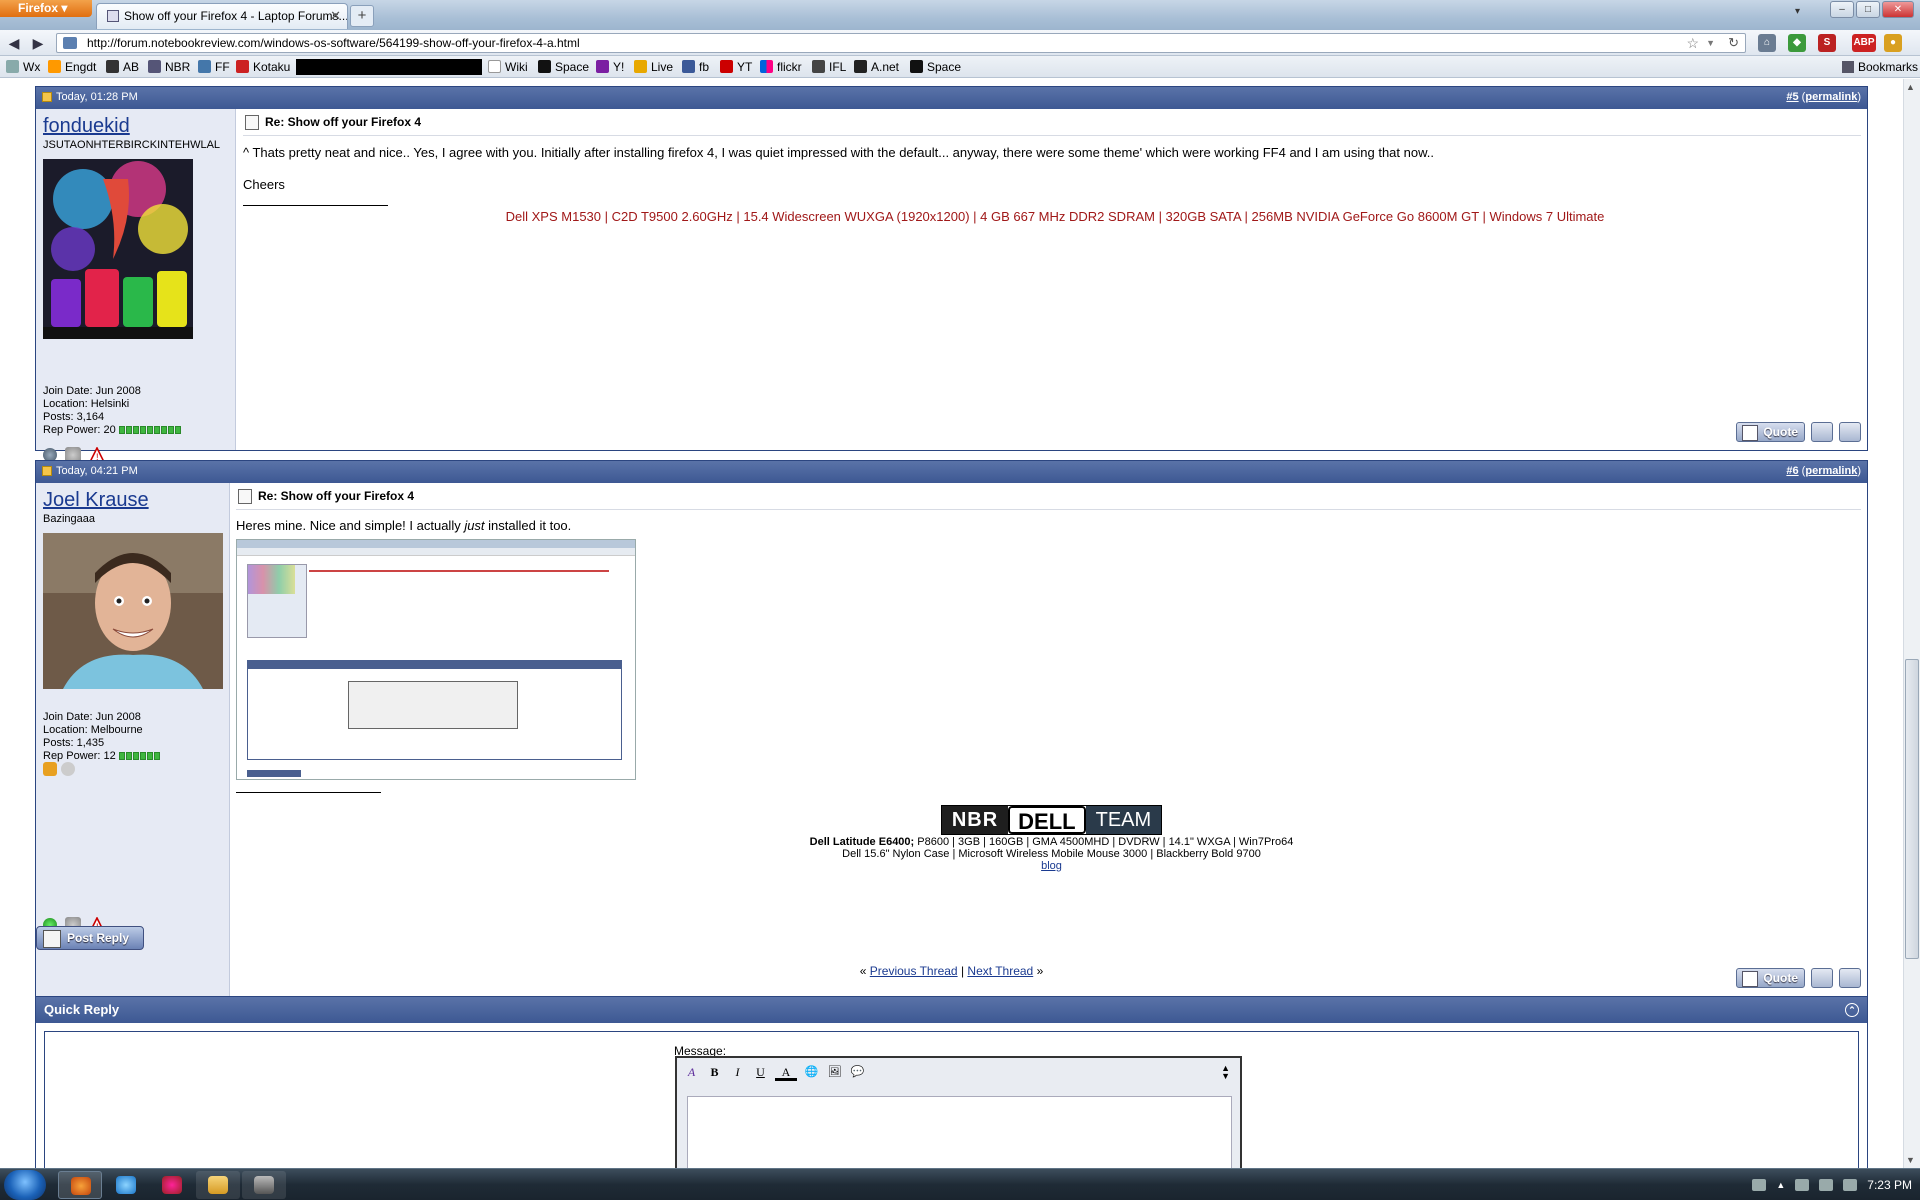 The image size is (1920, 1200). Describe the element at coordinates (92, 391) in the screenshot. I see `join-date: Join Date: Jun 2008` at that location.